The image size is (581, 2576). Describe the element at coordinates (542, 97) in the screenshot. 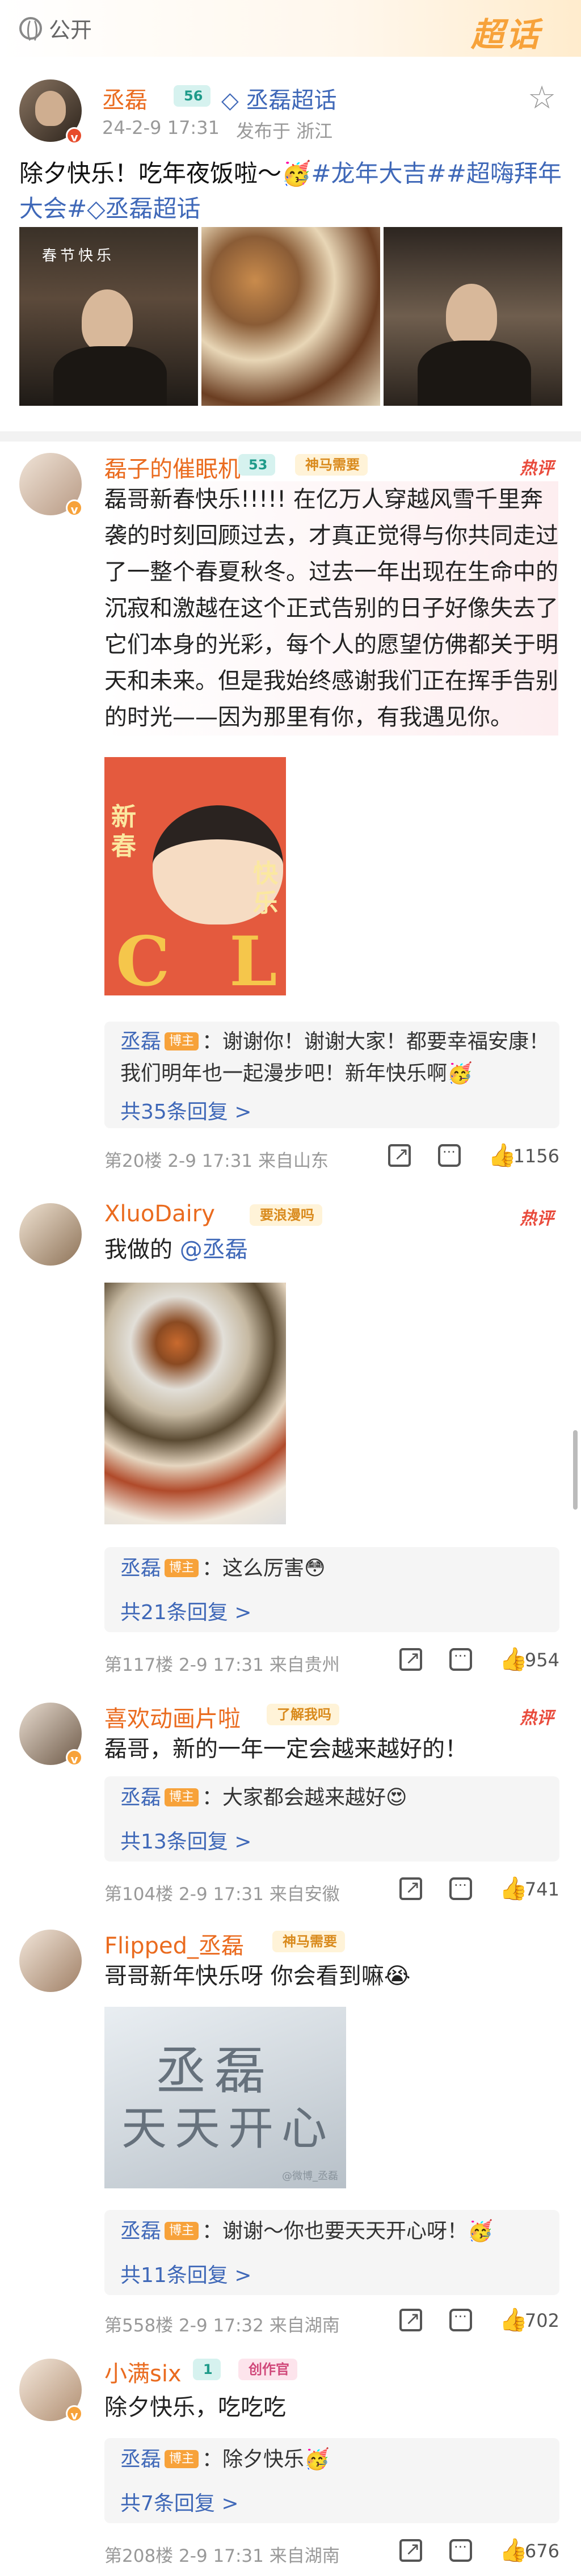

I see `favorite-star-icon: ☆` at that location.